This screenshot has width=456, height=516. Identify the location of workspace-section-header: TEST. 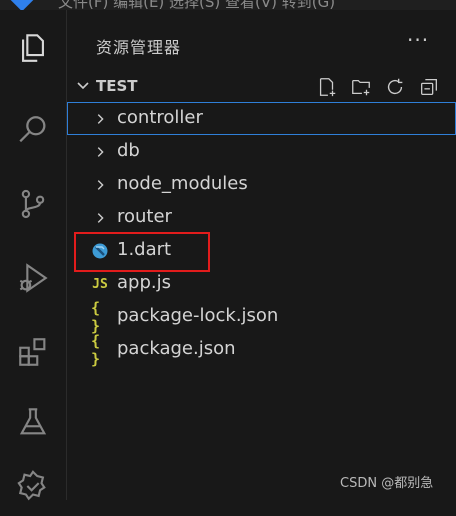
(261, 87).